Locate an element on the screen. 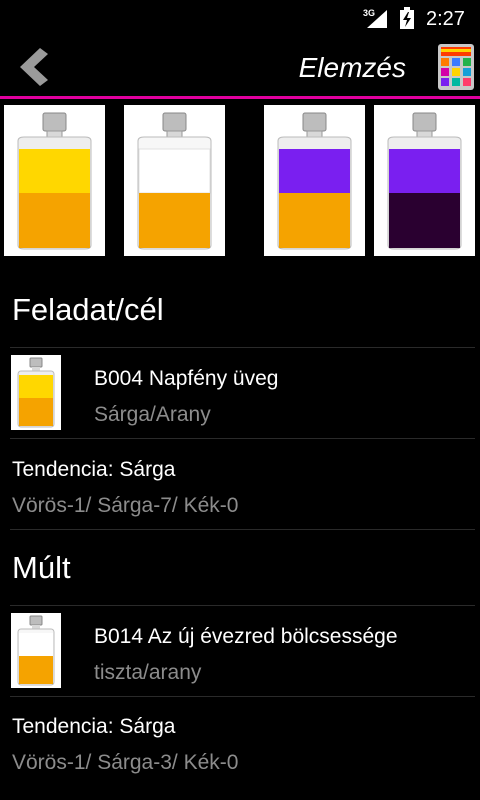  bottle-violet-dark-image is located at coordinates (424, 181).